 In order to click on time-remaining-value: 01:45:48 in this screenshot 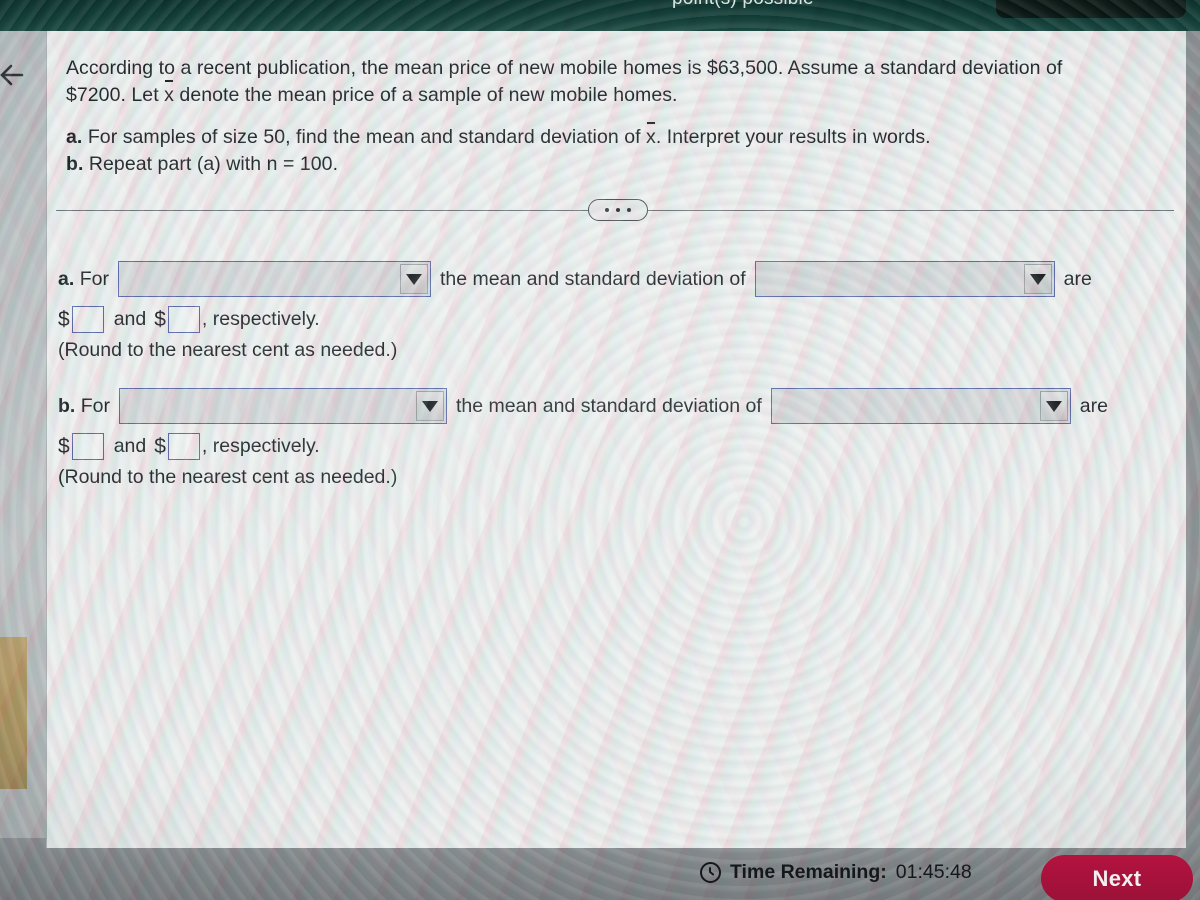, I will do `click(933, 872)`.